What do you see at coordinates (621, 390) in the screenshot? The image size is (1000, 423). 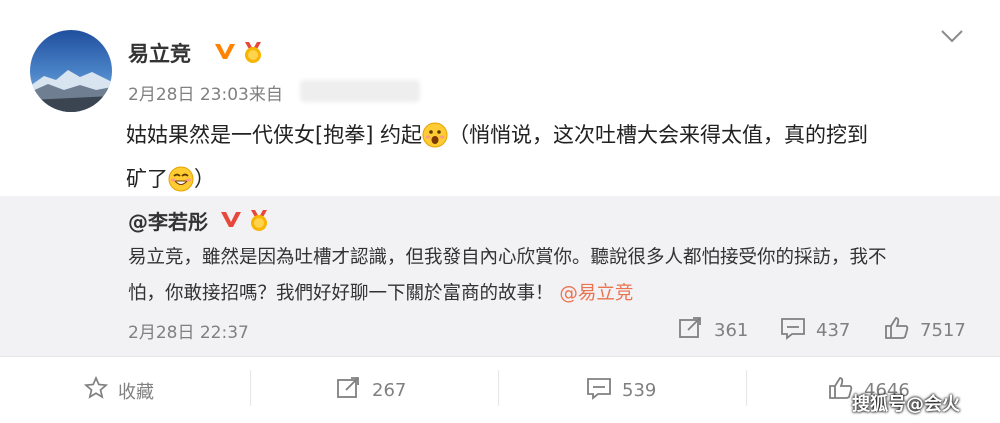 I see `comment-button: 539` at bounding box center [621, 390].